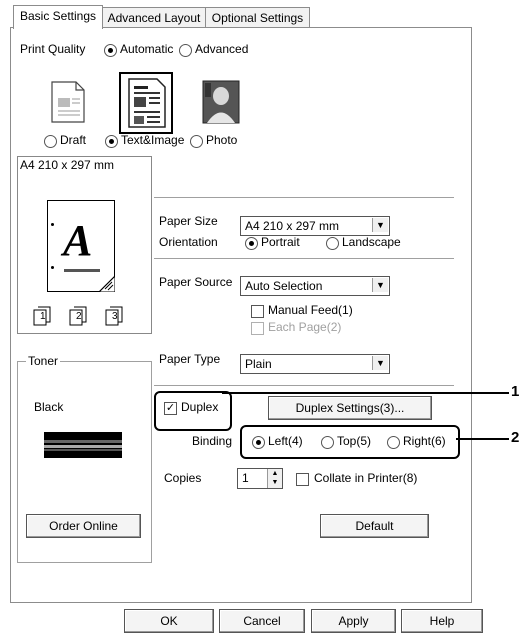 Image resolution: width=523 pixels, height=639 pixels. Describe the element at coordinates (43, 361) in the screenshot. I see `toner-legend: Toner` at that location.